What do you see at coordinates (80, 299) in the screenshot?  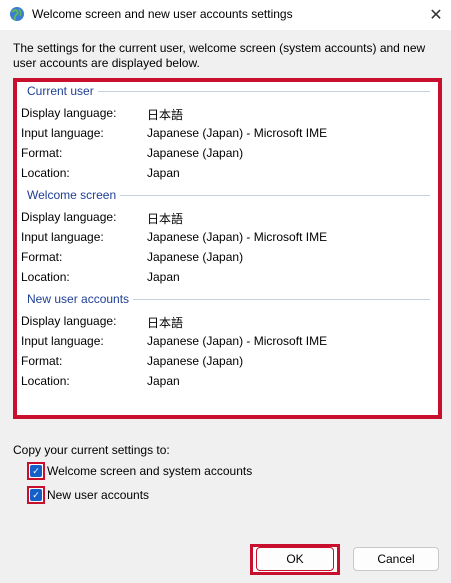 I see `section-title-new-user-accounts: New user accounts` at bounding box center [80, 299].